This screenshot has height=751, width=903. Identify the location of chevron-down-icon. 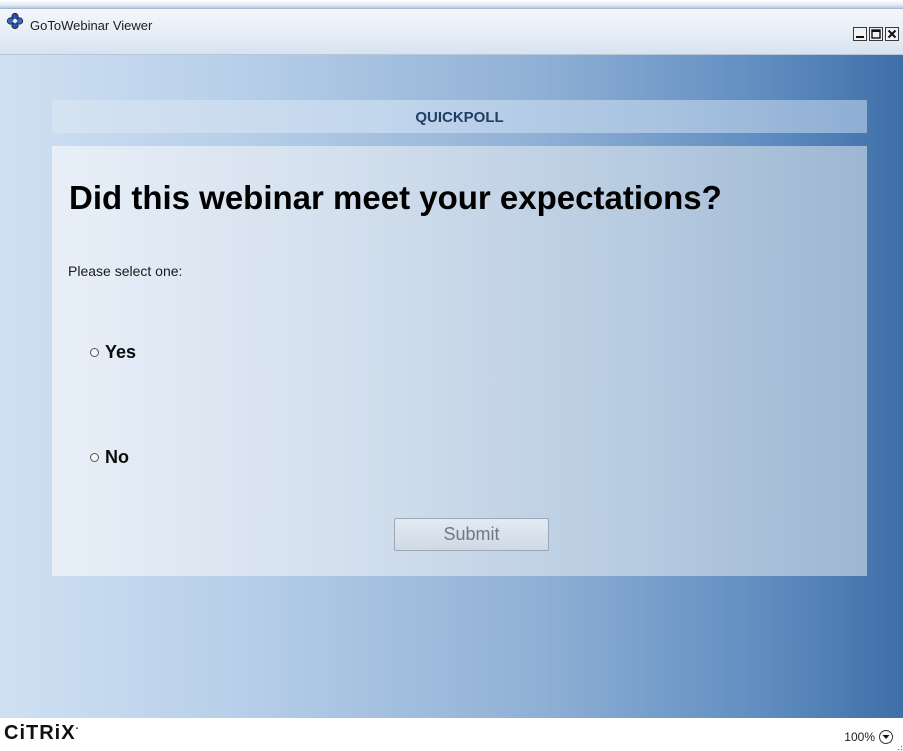
(886, 737).